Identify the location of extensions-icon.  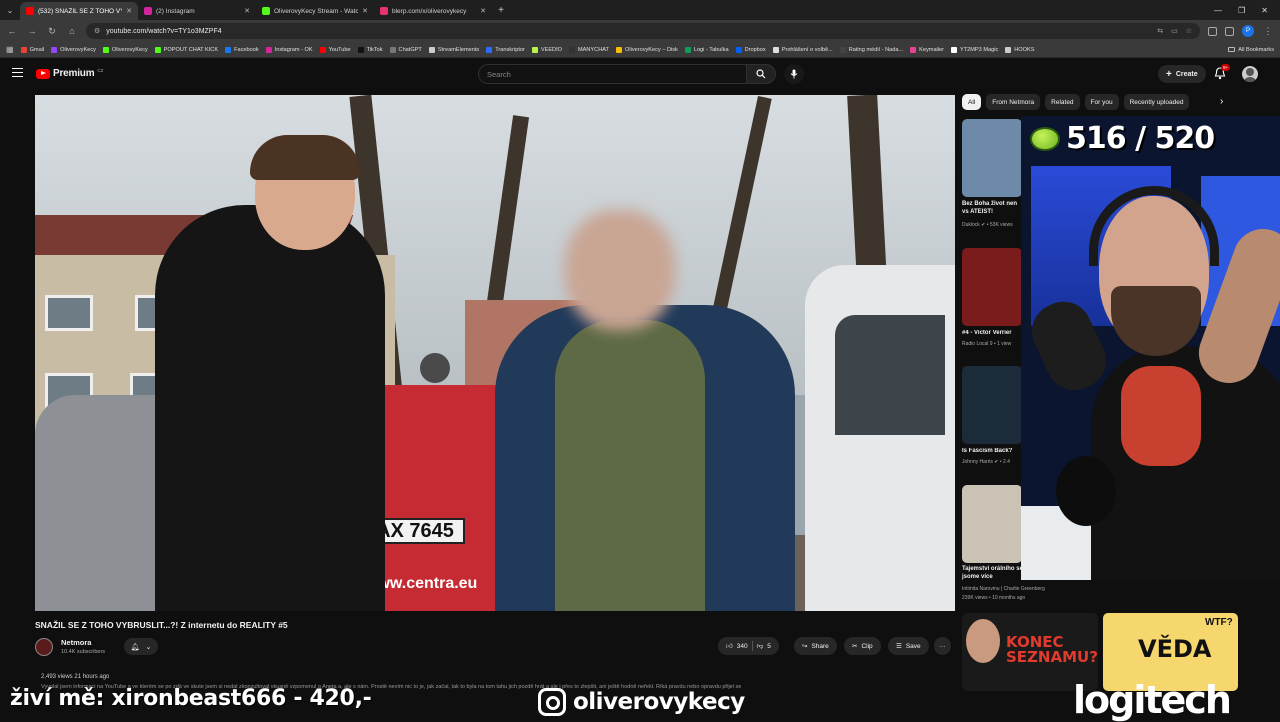
(1212, 31).